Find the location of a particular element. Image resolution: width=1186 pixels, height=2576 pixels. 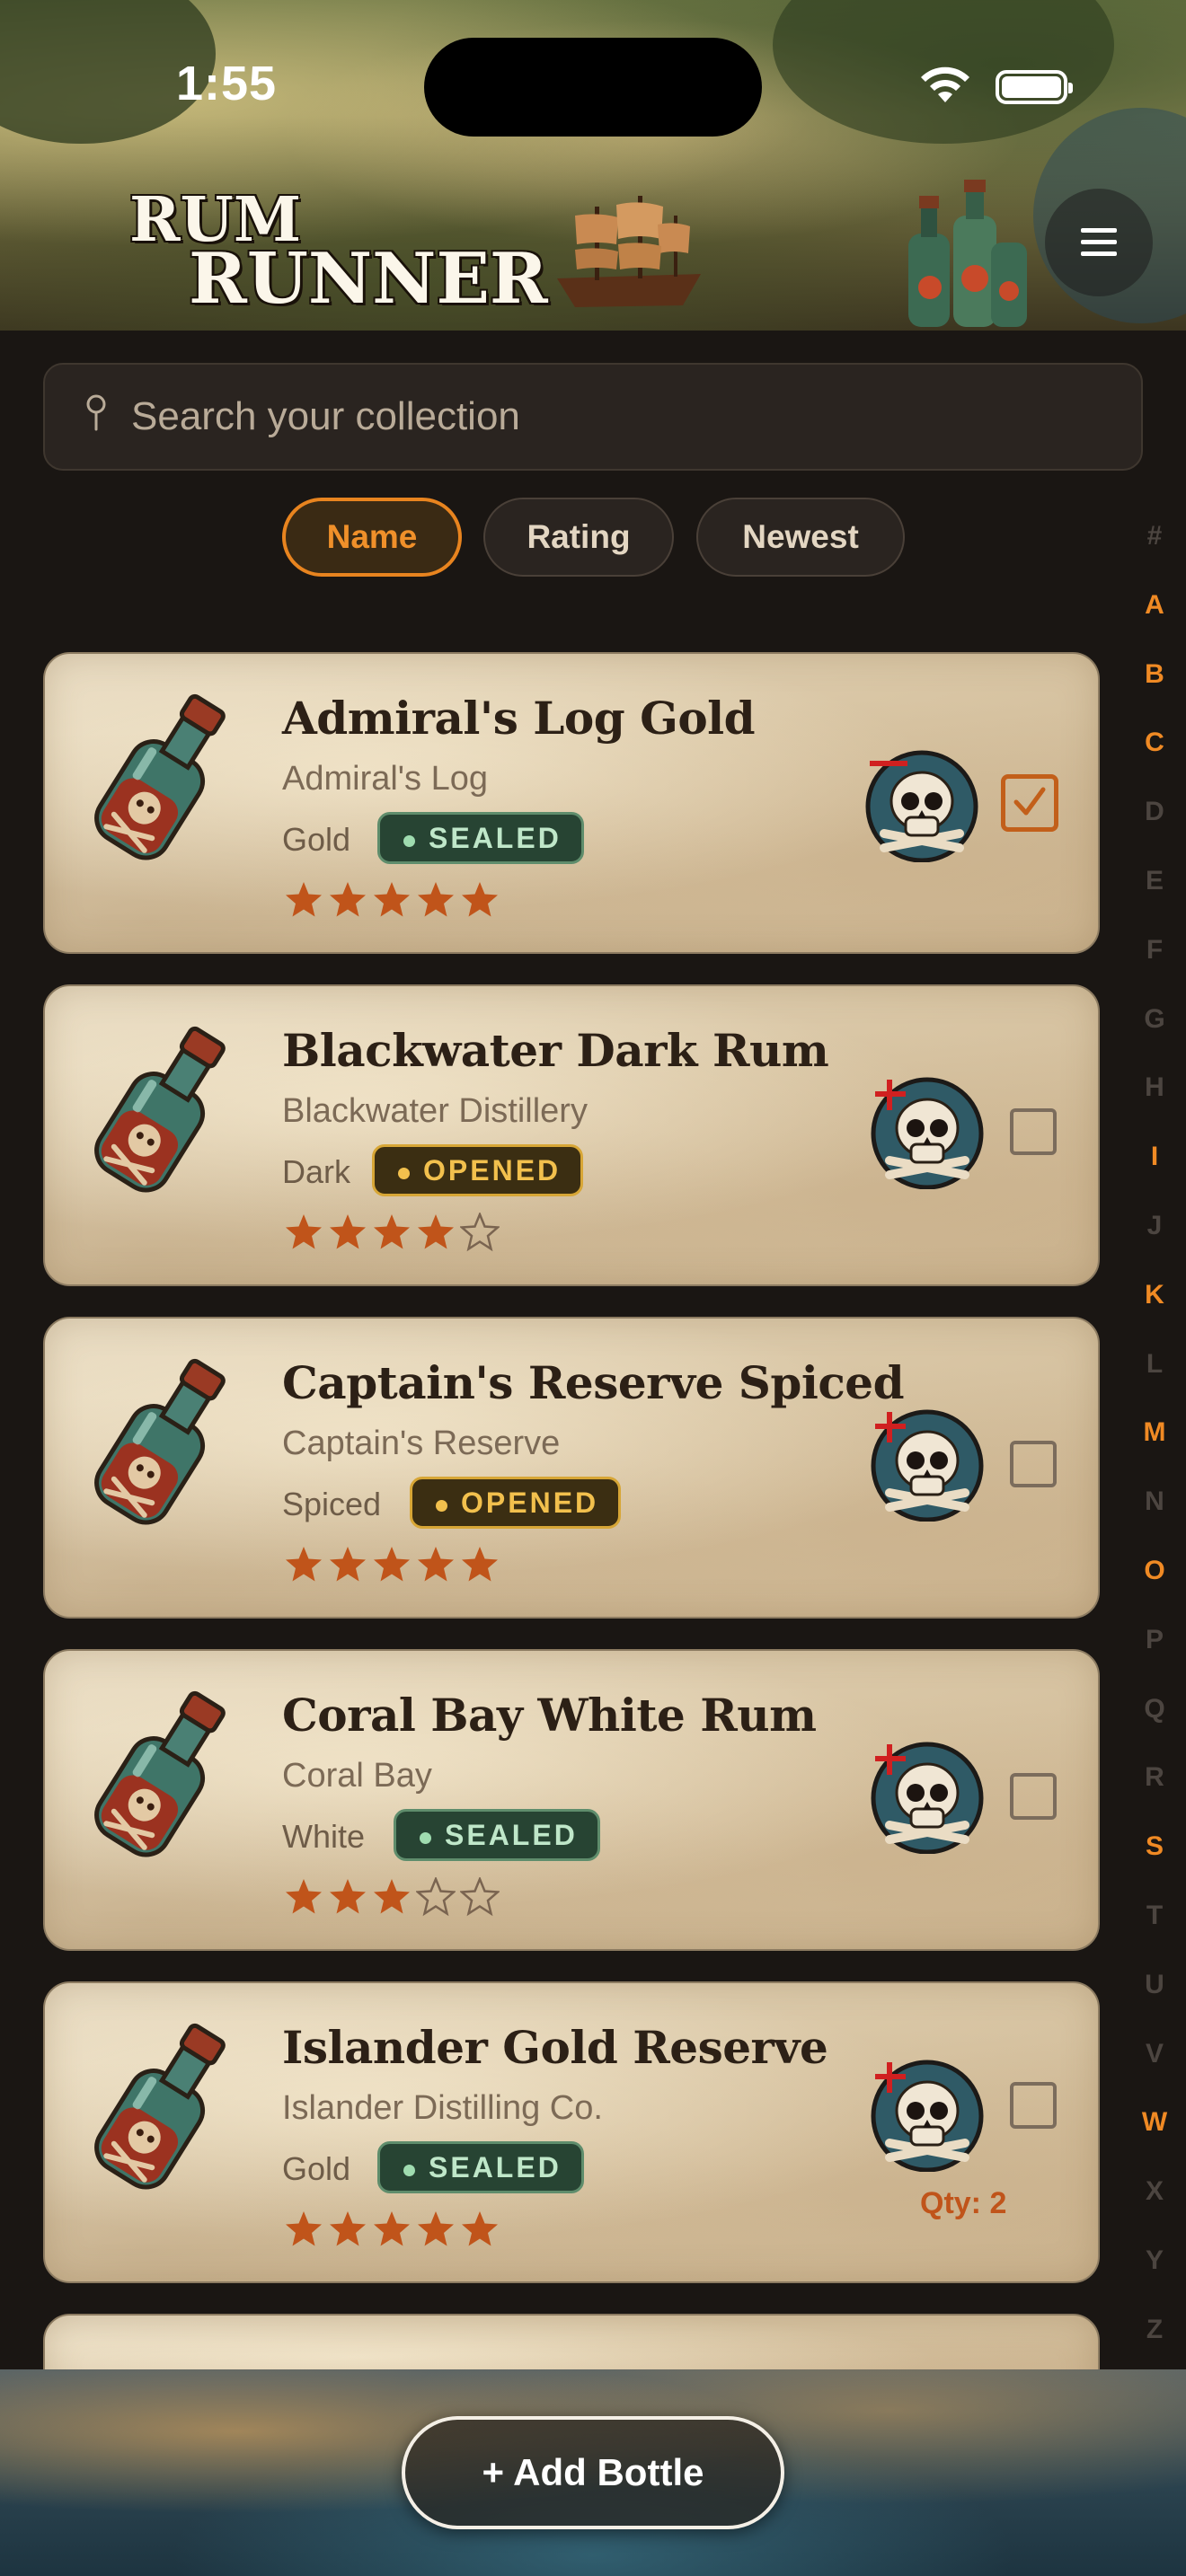

app-header: 1:55 RUM RUNNER is located at coordinates (593, 165).